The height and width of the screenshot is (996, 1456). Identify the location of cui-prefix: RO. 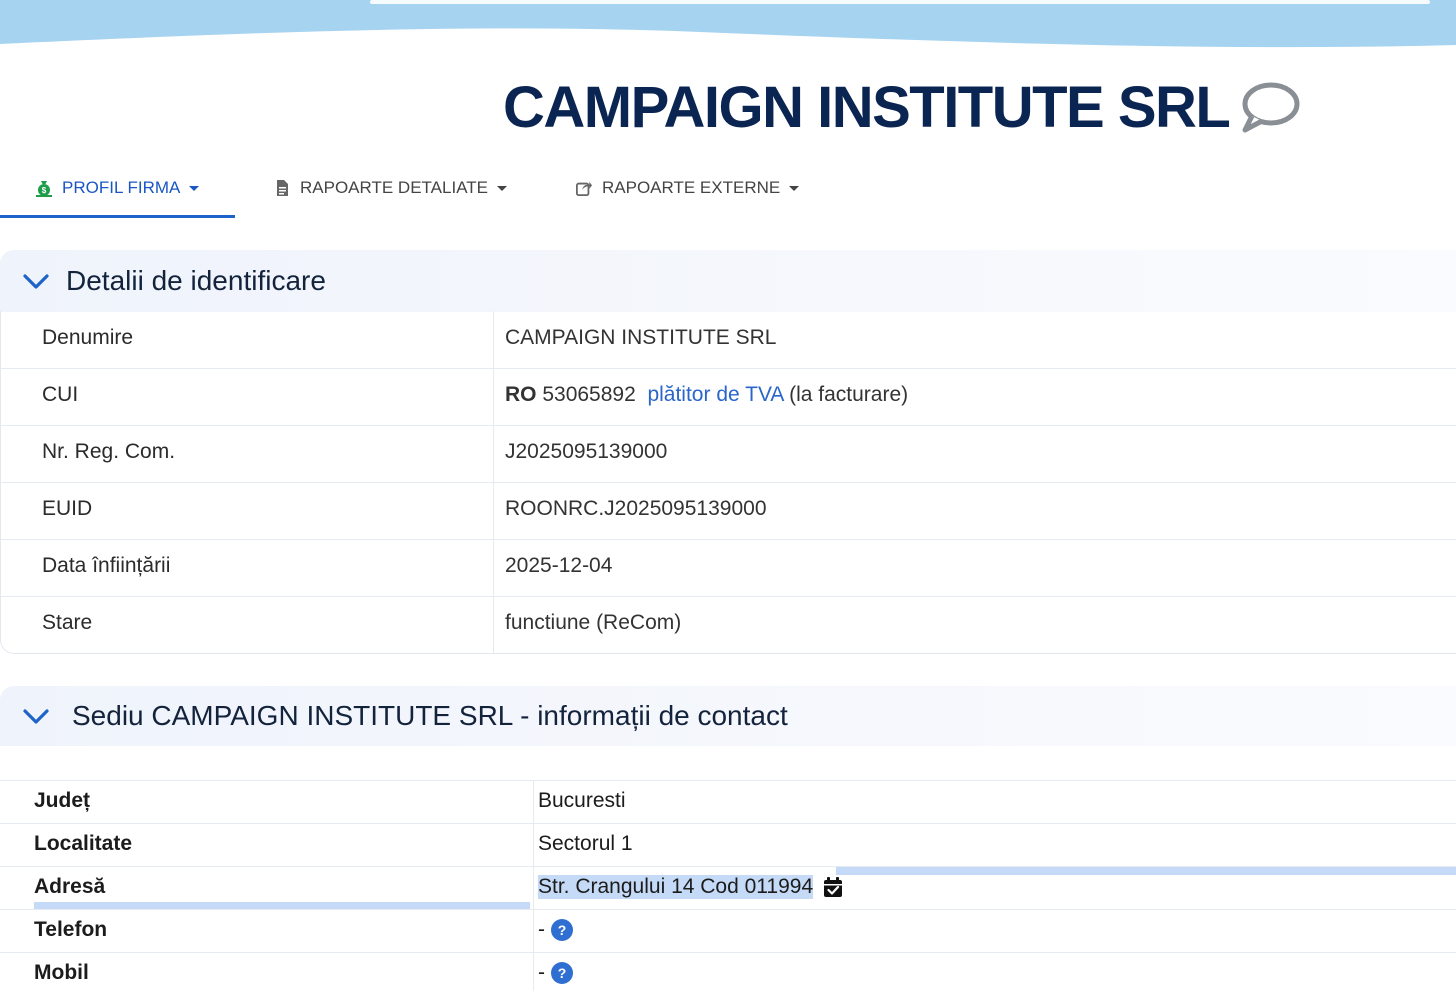
(521, 394).